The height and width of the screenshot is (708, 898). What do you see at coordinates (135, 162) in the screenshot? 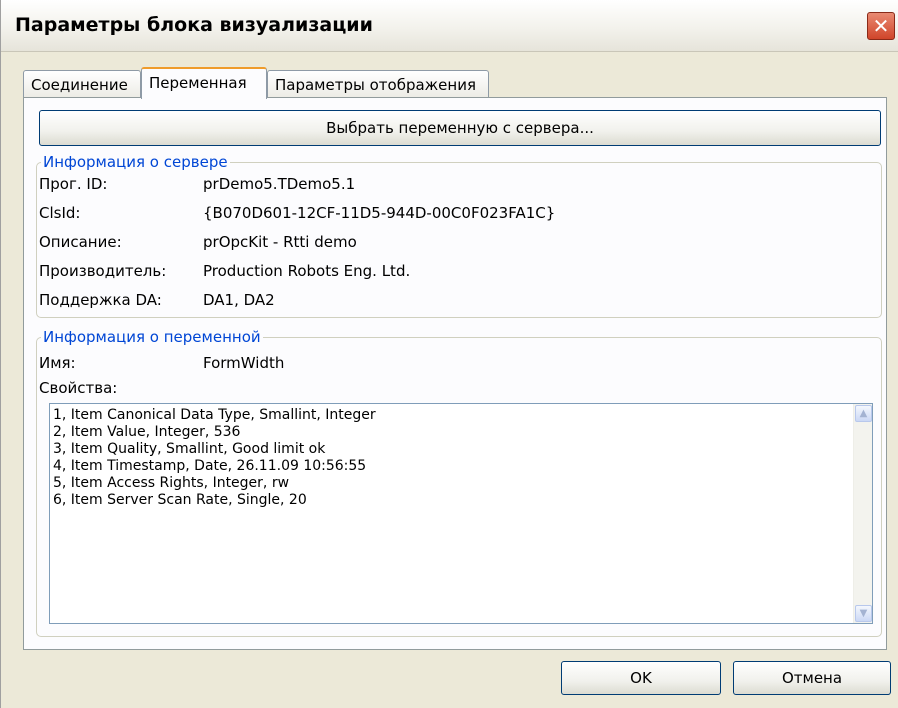
I see `server-info-title: Информация о сервере` at bounding box center [135, 162].